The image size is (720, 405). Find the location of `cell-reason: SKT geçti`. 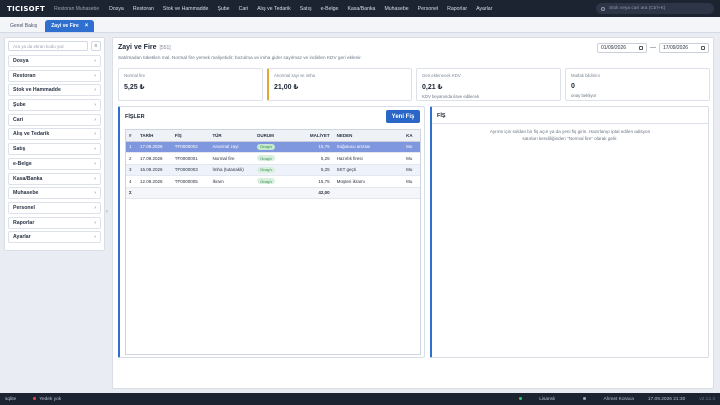

cell-reason: SKT geçti is located at coordinates (346, 170).